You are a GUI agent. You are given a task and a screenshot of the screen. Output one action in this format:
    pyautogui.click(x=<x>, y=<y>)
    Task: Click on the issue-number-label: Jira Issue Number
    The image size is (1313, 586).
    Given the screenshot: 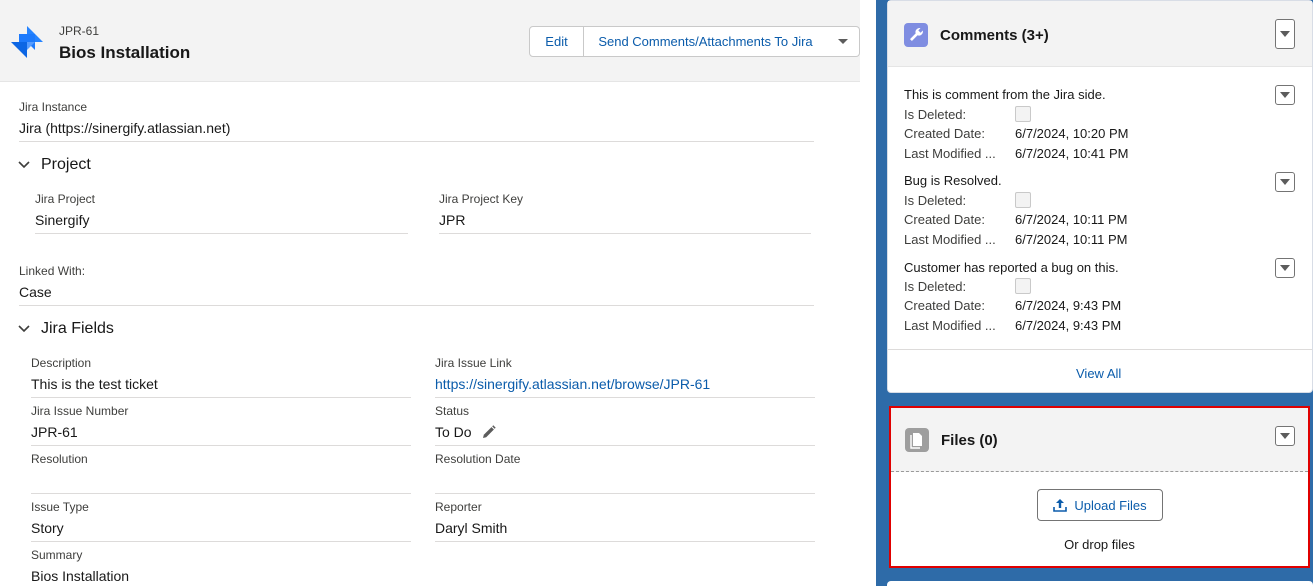 What is the action you would take?
    pyautogui.click(x=80, y=411)
    